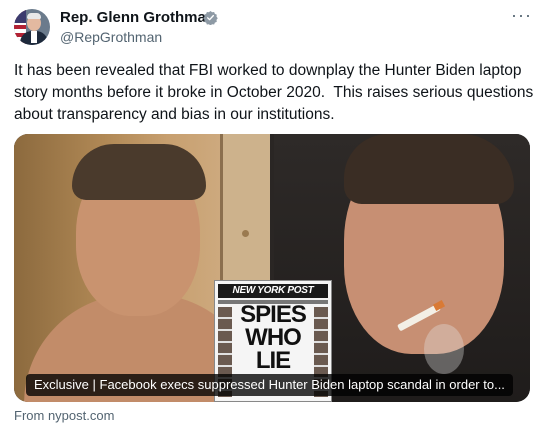 The width and height of the screenshot is (550, 428). What do you see at coordinates (245, 233) in the screenshot?
I see `door-knob-shape` at bounding box center [245, 233].